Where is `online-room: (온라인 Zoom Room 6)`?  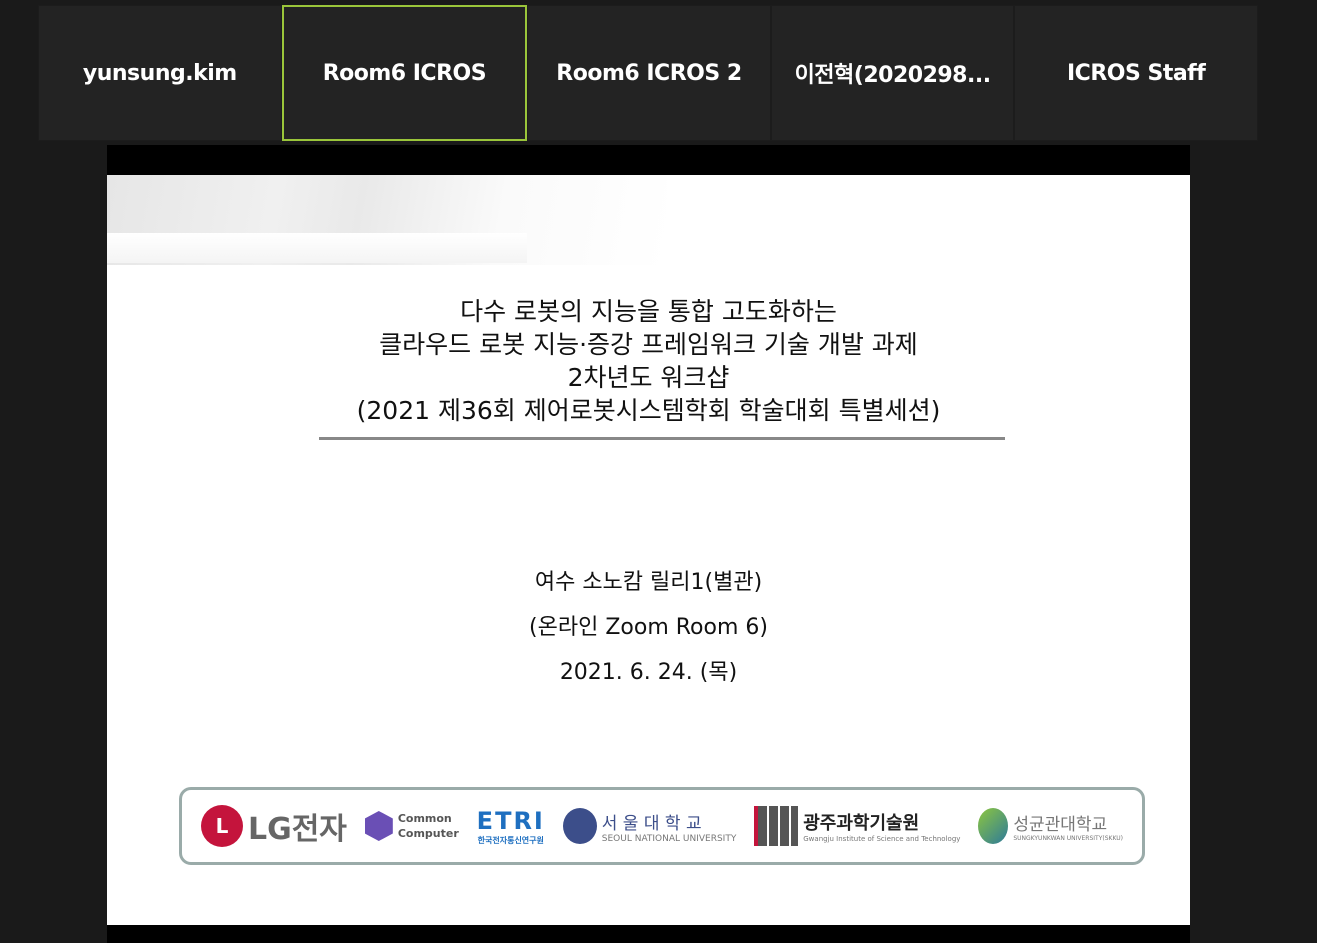 online-room: (온라인 Zoom Room 6) is located at coordinates (648, 627).